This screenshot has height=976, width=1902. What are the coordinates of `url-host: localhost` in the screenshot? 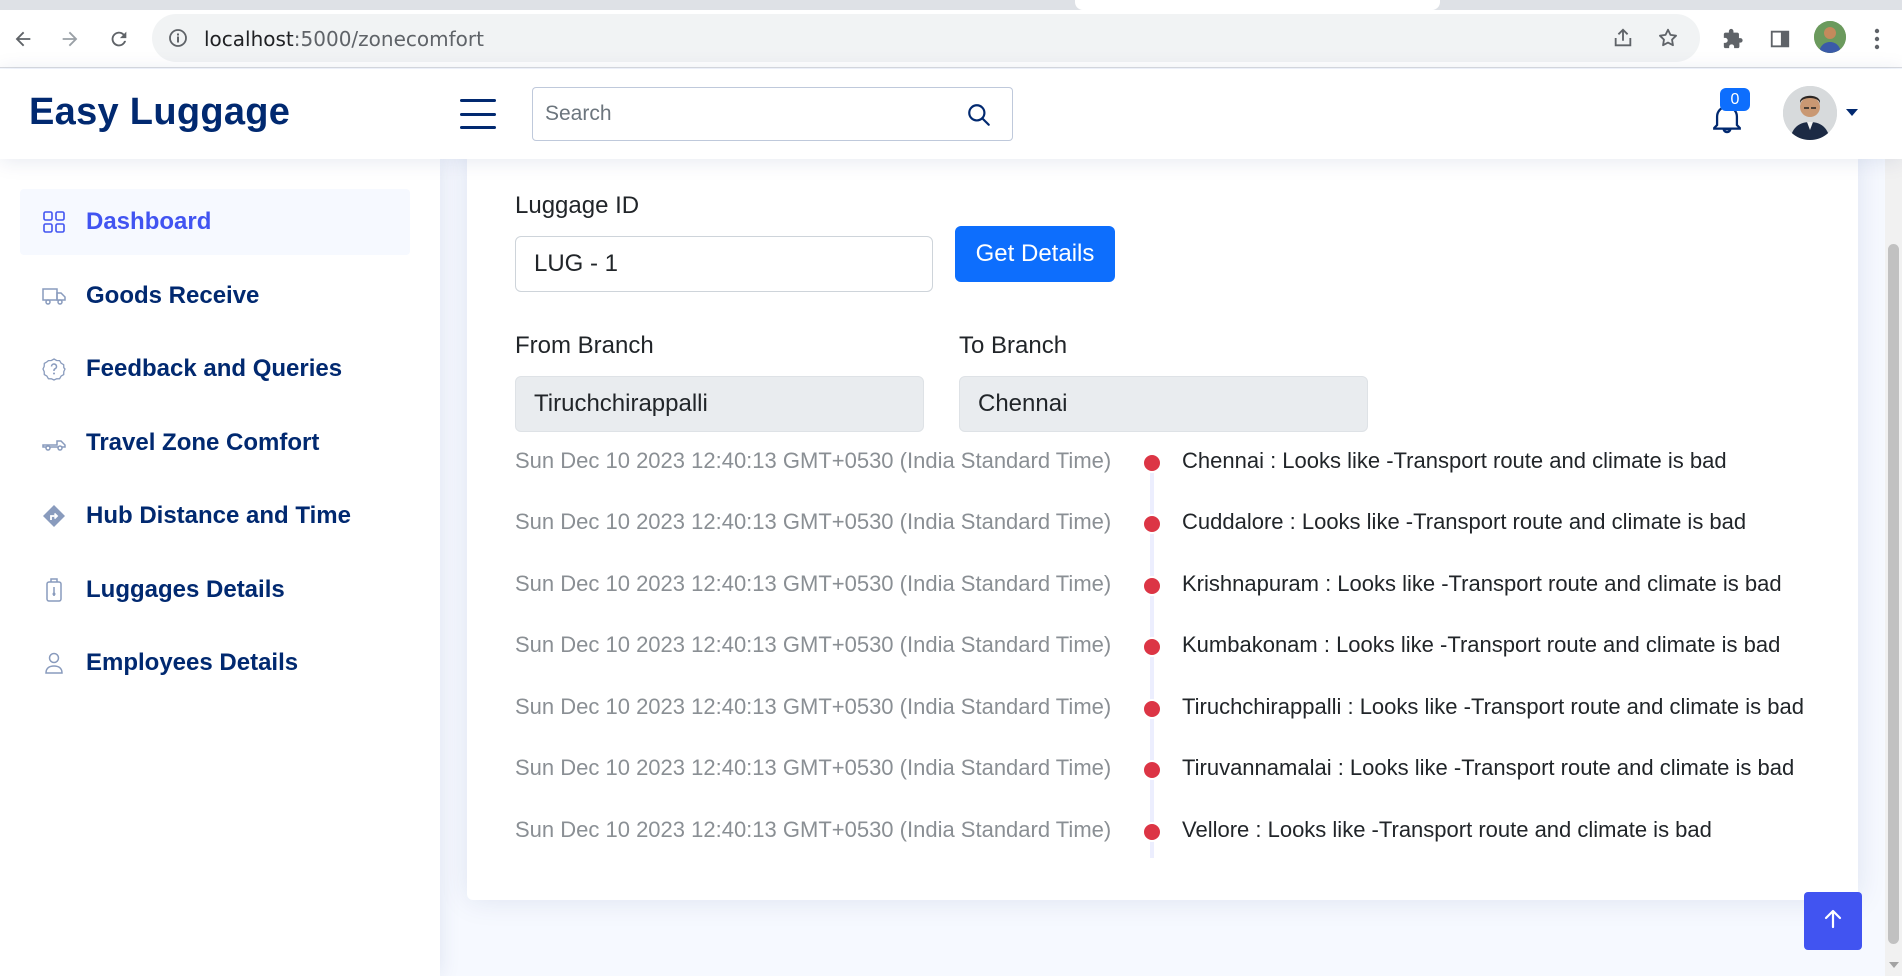 It's located at (249, 39).